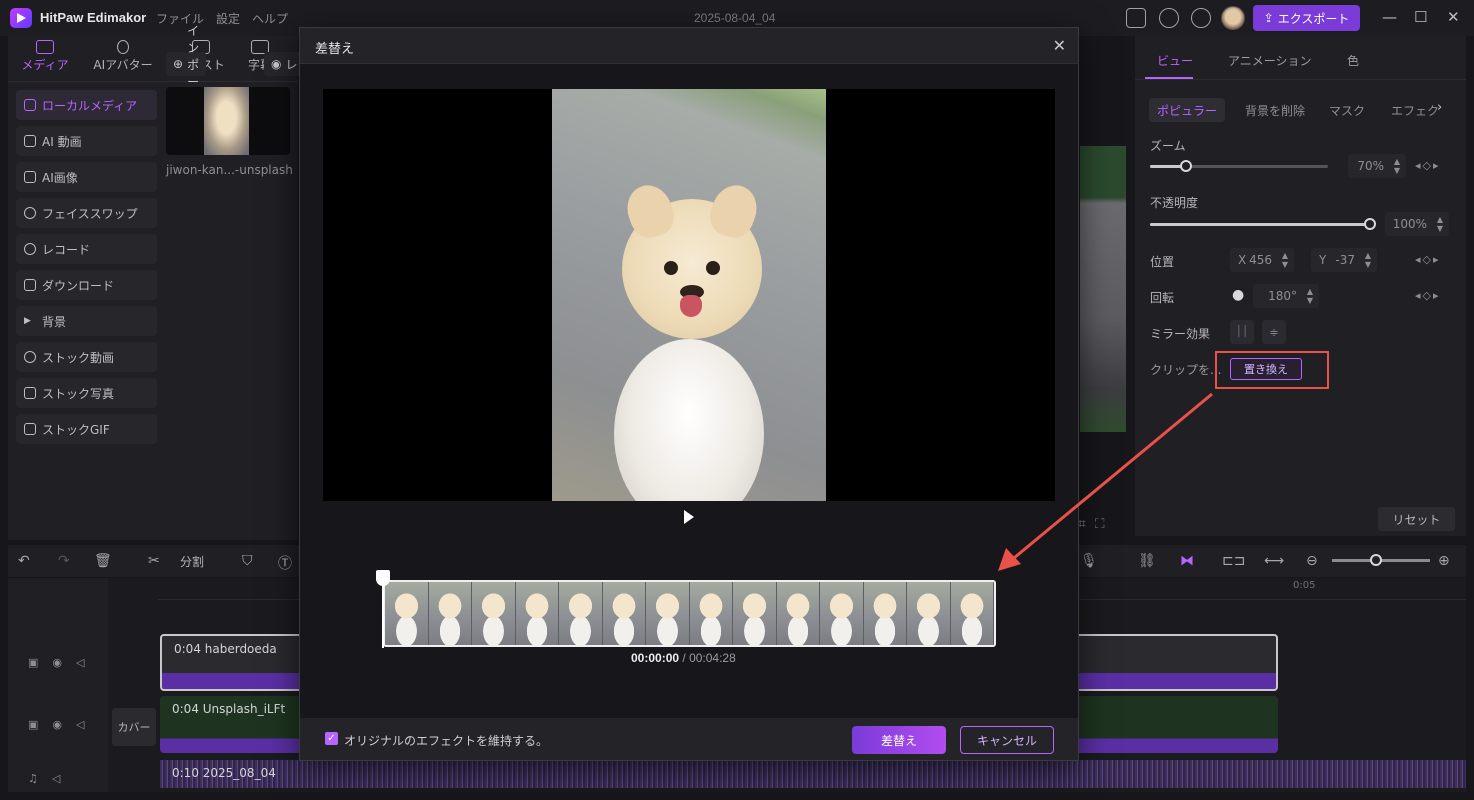  What do you see at coordinates (64, 561) in the screenshot?
I see `redo-icon: ↷` at bounding box center [64, 561].